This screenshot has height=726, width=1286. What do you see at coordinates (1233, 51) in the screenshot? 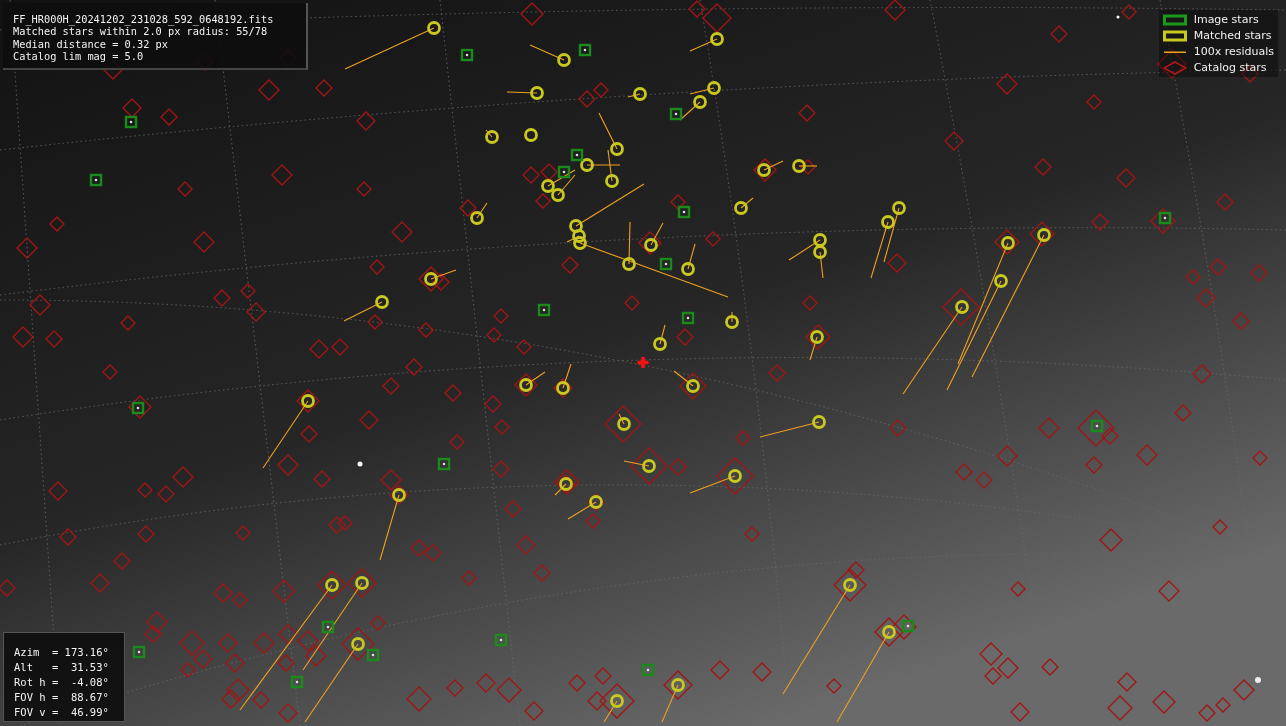
I see `legend-label: 100x residuals` at bounding box center [1233, 51].